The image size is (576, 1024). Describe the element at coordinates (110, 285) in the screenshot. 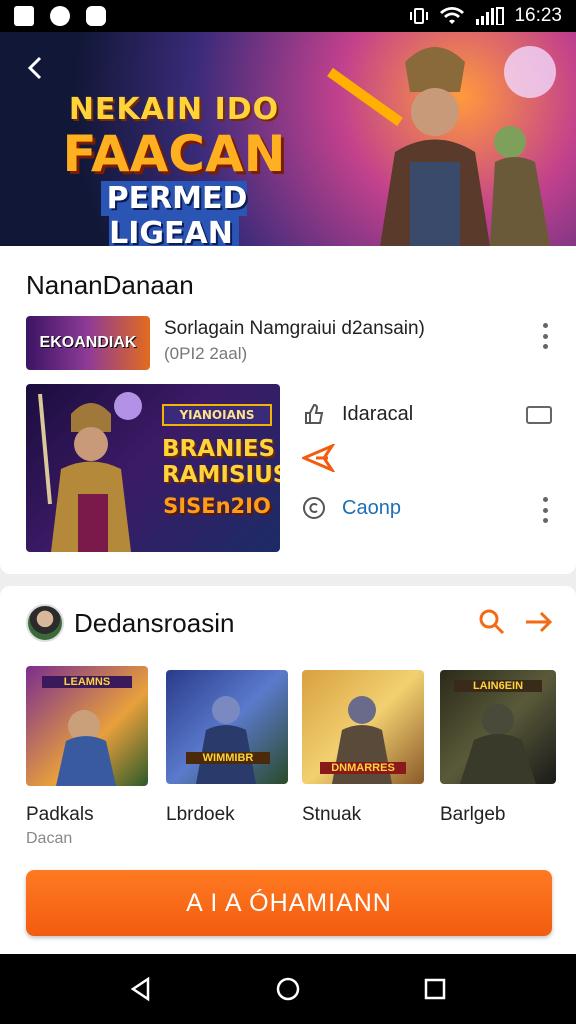

I see `featured-title: NananDanaan` at that location.